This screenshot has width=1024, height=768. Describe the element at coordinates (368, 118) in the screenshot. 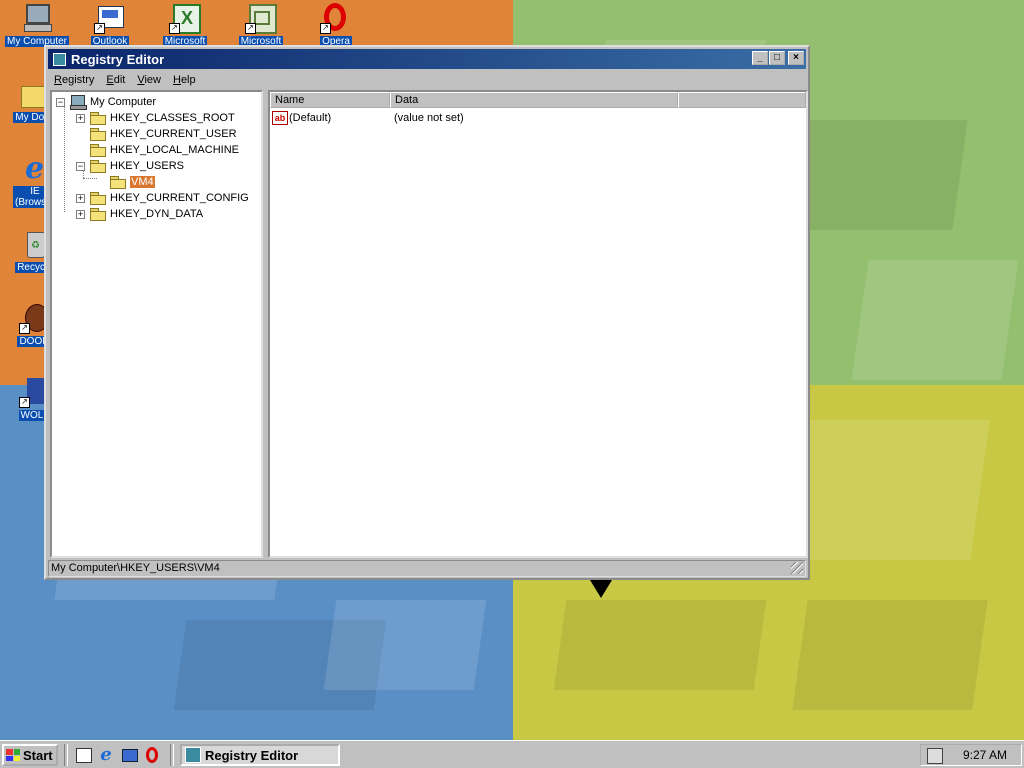

I see `list-item: ab (Default) (value not set)` at that location.